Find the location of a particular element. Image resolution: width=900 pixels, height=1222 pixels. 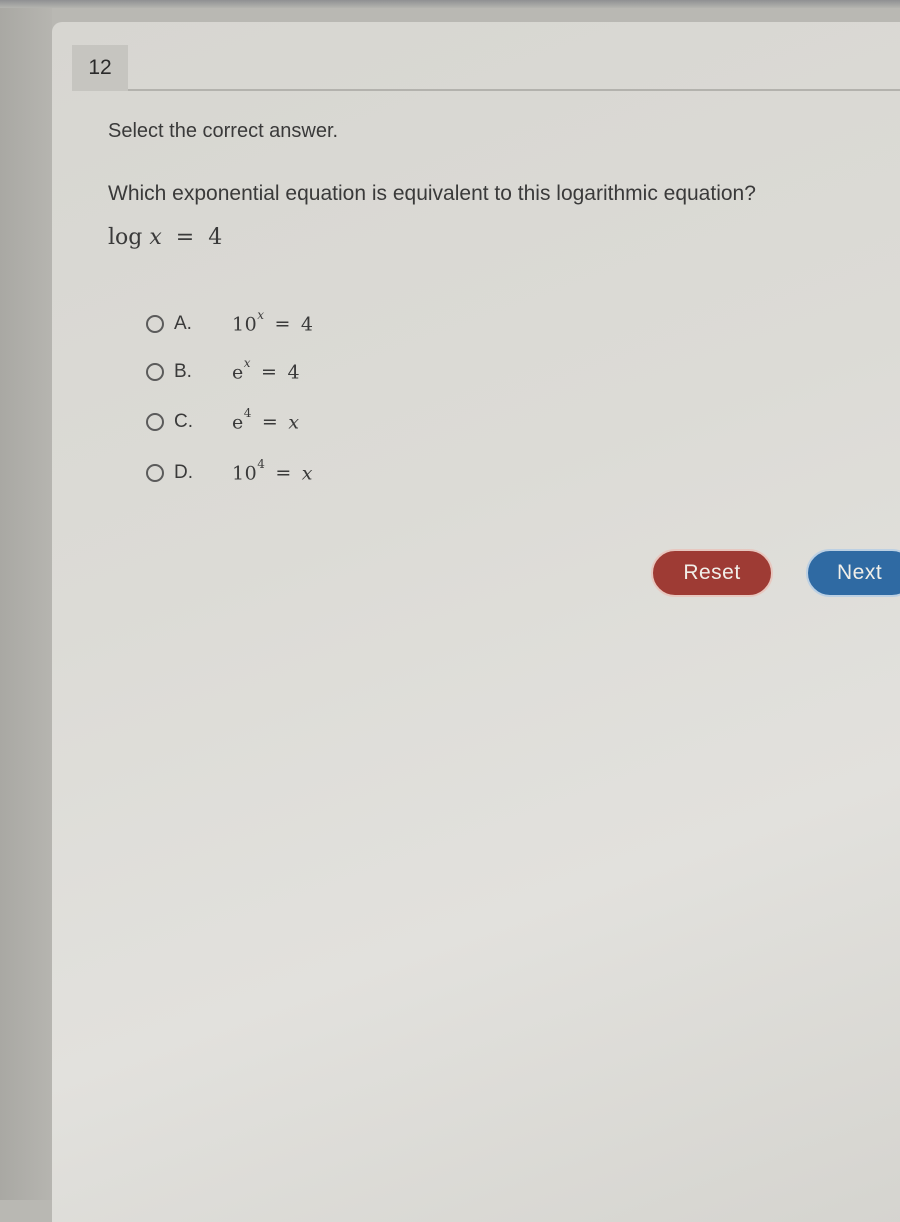

left-margin is located at coordinates (26, 604).